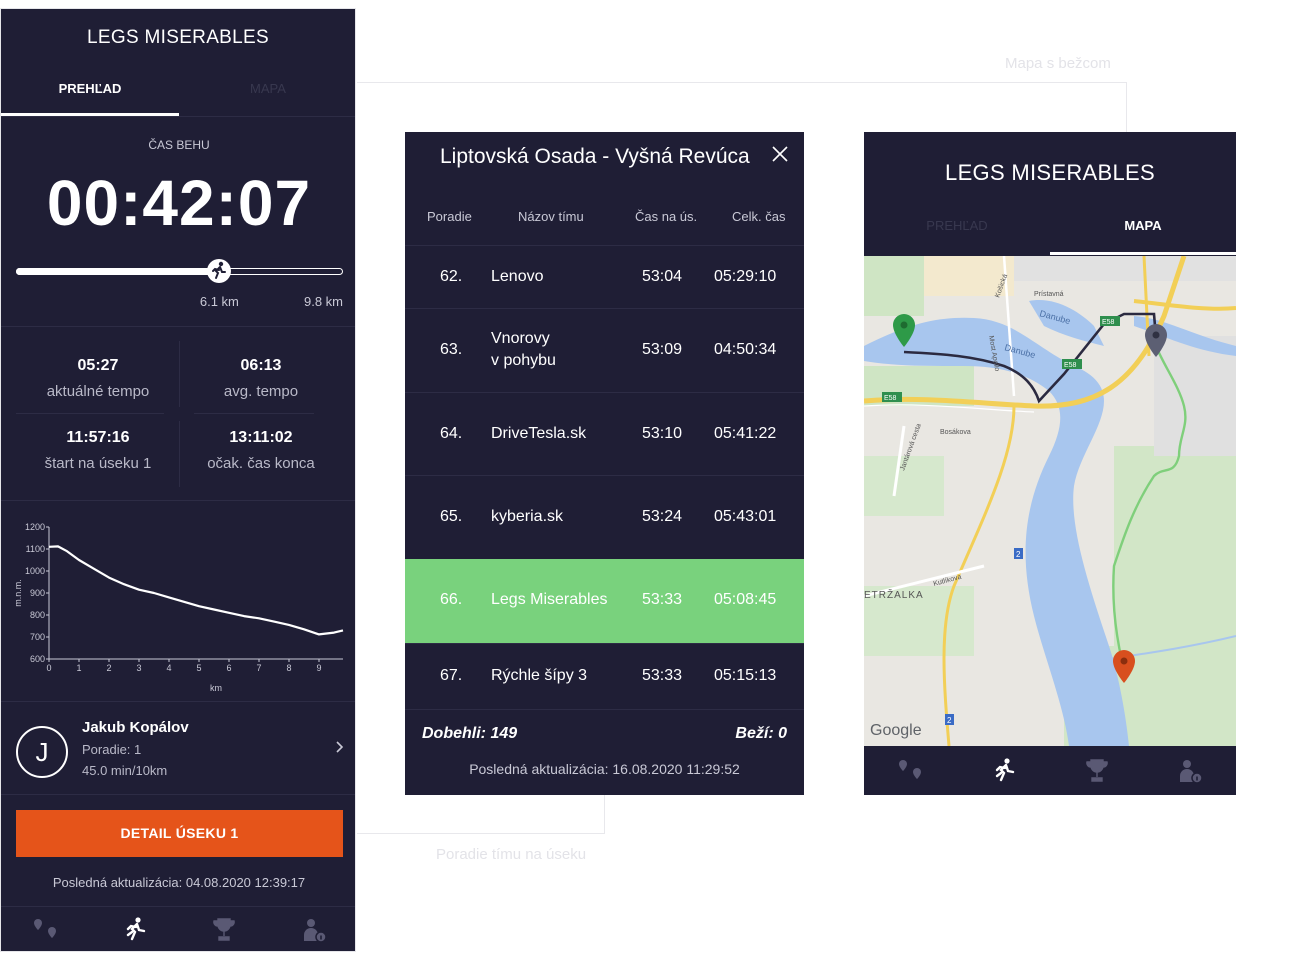  Describe the element at coordinates (742, 107) in the screenshot. I see `connector-map` at that location.